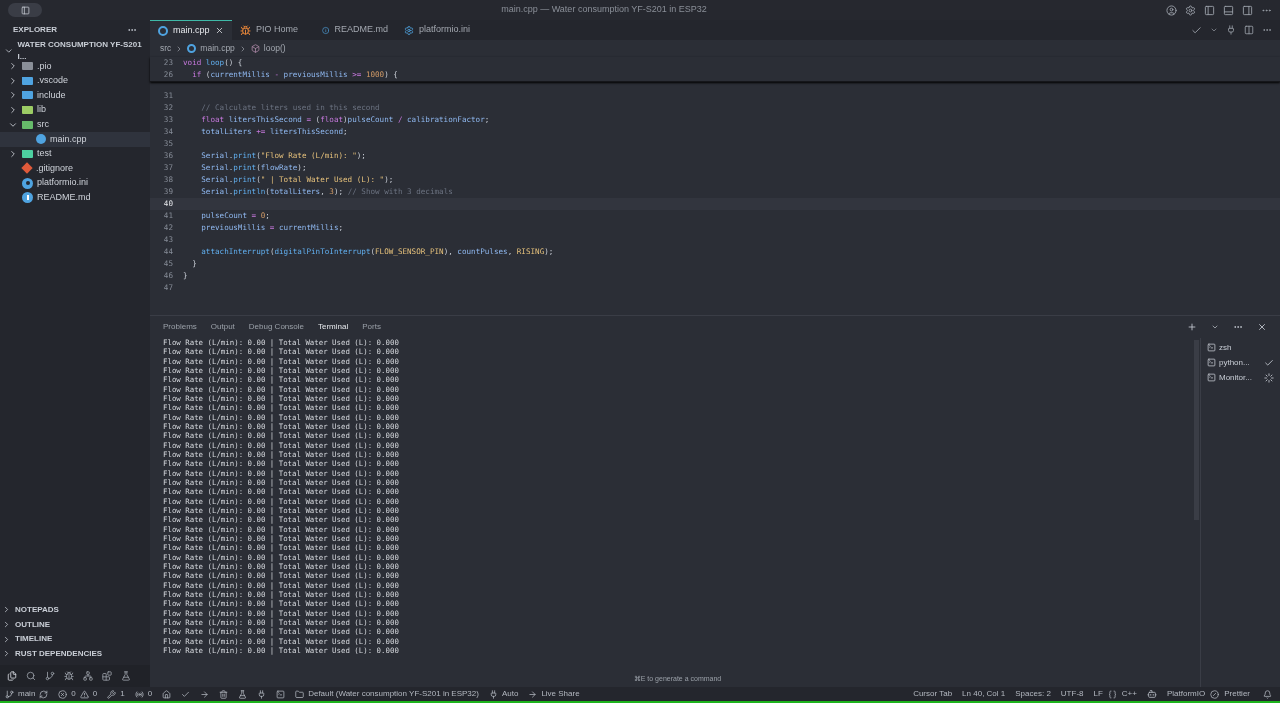 This screenshot has height=703, width=1280. What do you see at coordinates (78, 694) in the screenshot?
I see `problems-indicator: 0 0` at bounding box center [78, 694].